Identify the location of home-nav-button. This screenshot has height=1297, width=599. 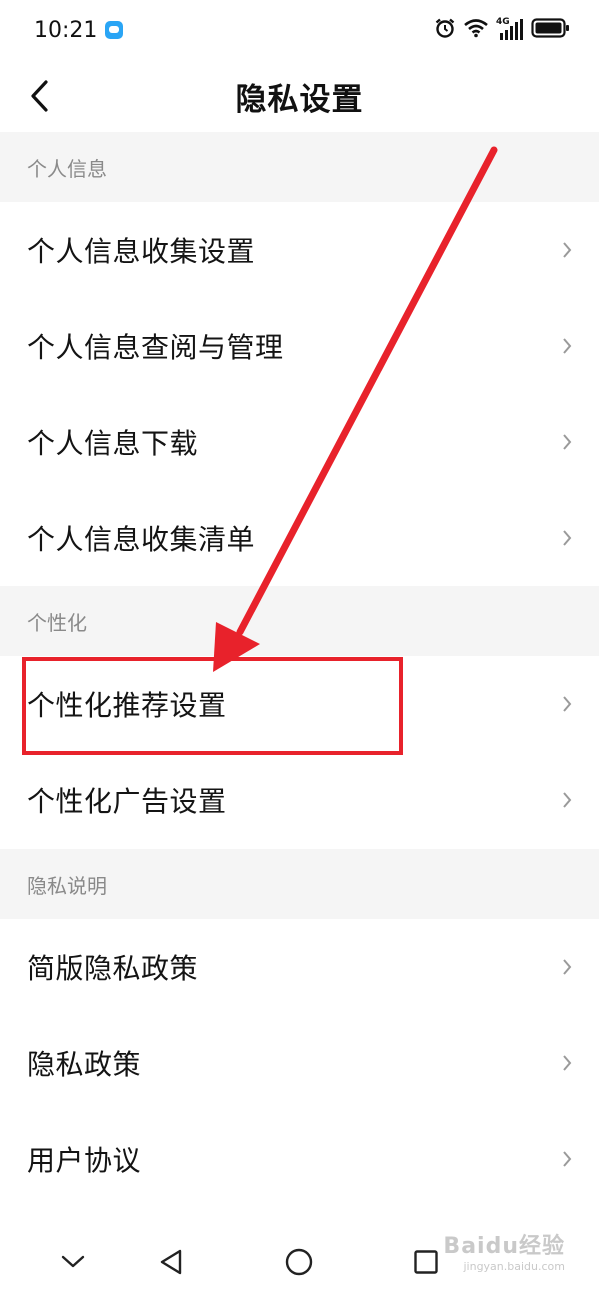
(299, 1262).